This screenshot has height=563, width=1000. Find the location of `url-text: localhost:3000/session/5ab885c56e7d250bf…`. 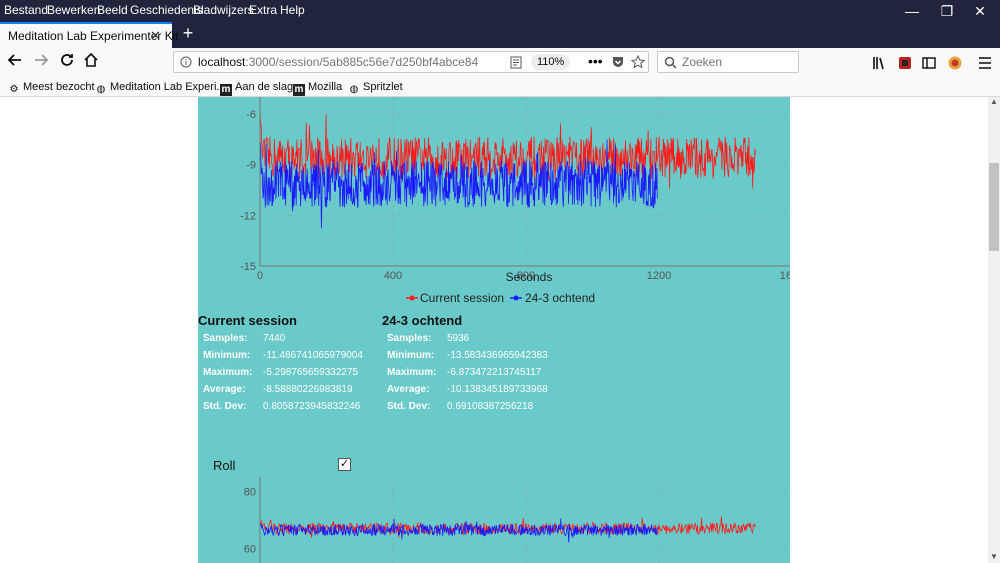

url-text: localhost:3000/session/5ab885c56e7d250bf… is located at coordinates (338, 62).